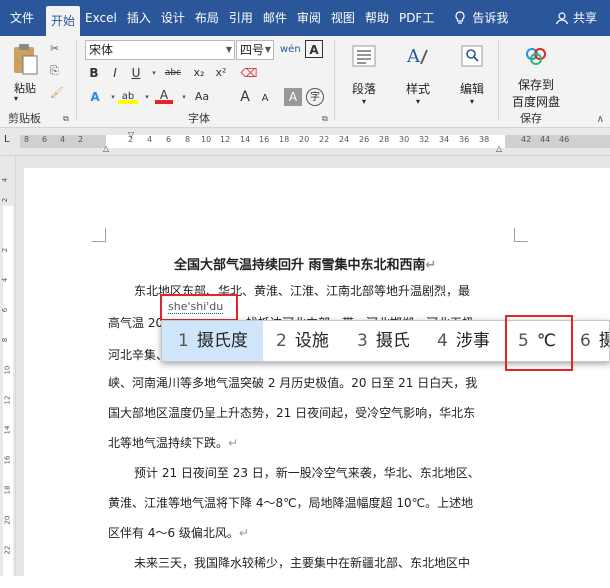 The height and width of the screenshot is (588, 610). Describe the element at coordinates (576, 18) in the screenshot. I see `share-button: 共享` at that location.